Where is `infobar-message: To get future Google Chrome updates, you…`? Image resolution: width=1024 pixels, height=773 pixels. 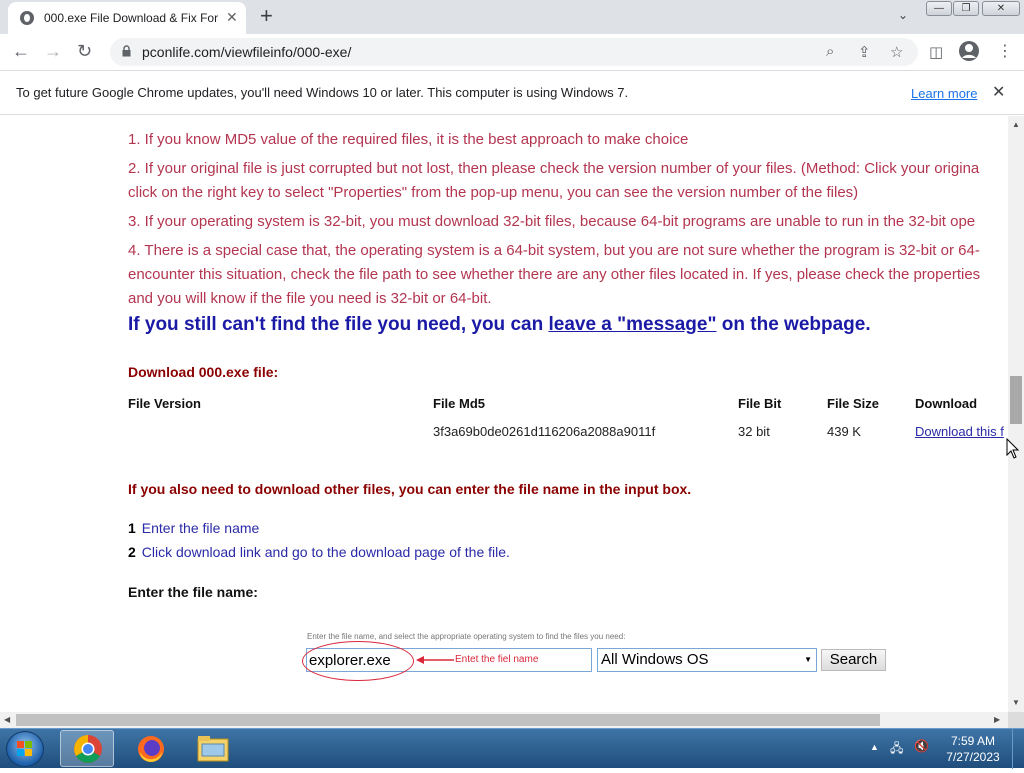 infobar-message: To get future Google Chrome updates, you… is located at coordinates (322, 92).